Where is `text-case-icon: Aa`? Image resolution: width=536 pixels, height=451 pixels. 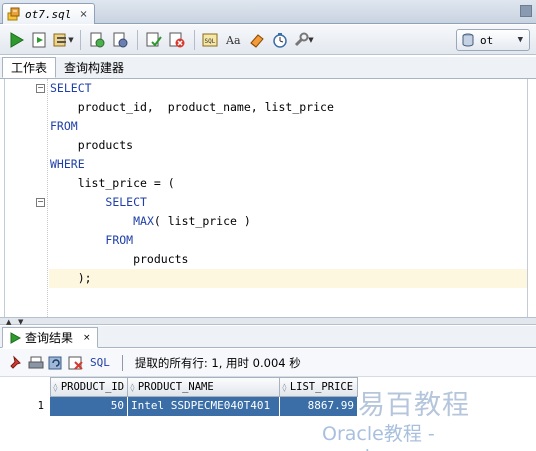 text-case-icon: Aa is located at coordinates (233, 40).